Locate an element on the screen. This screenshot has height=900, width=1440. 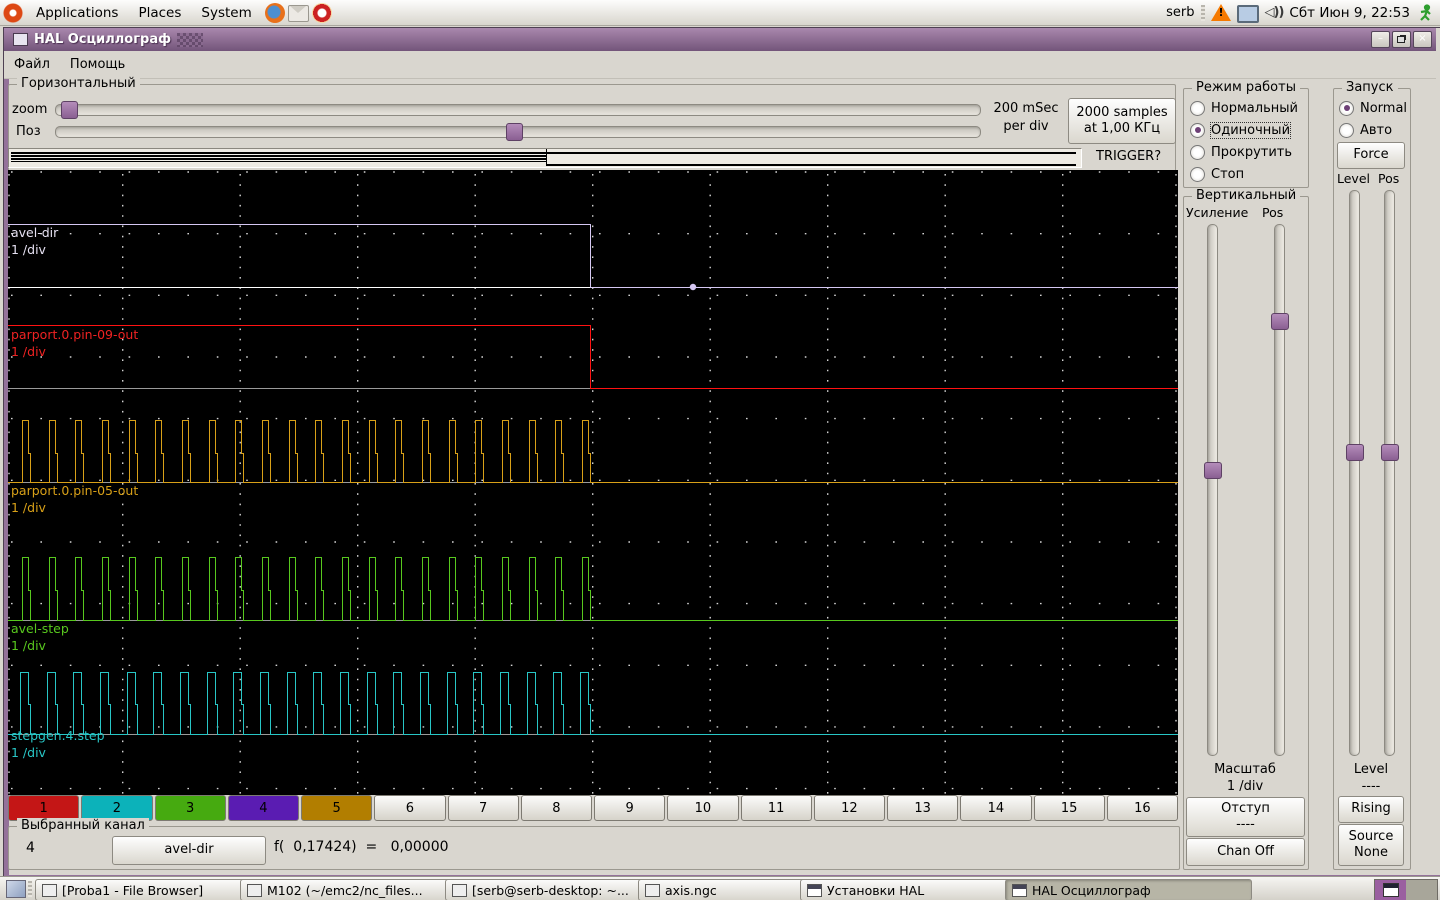
panel-menus: Applications Places System is located at coordinates (144, 13).